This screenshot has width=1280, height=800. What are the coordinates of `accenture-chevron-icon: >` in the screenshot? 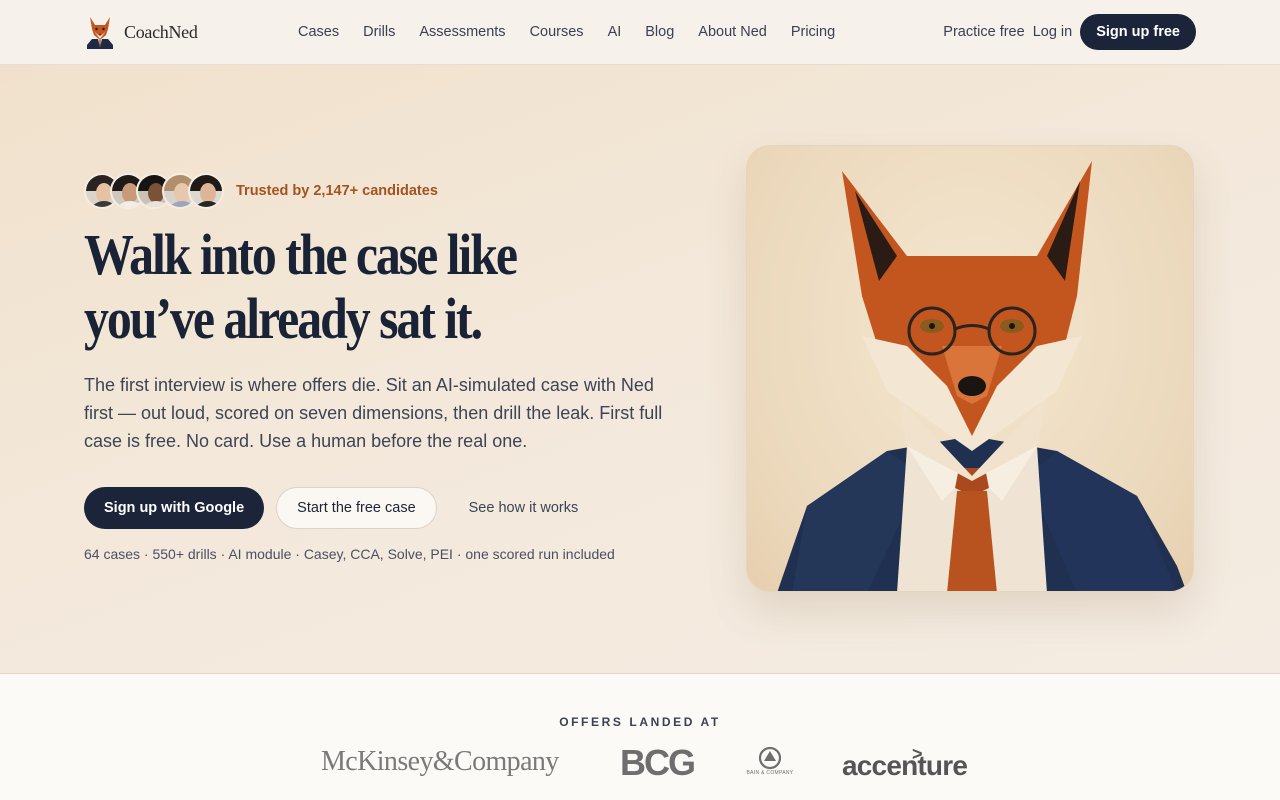 It's located at (917, 754).